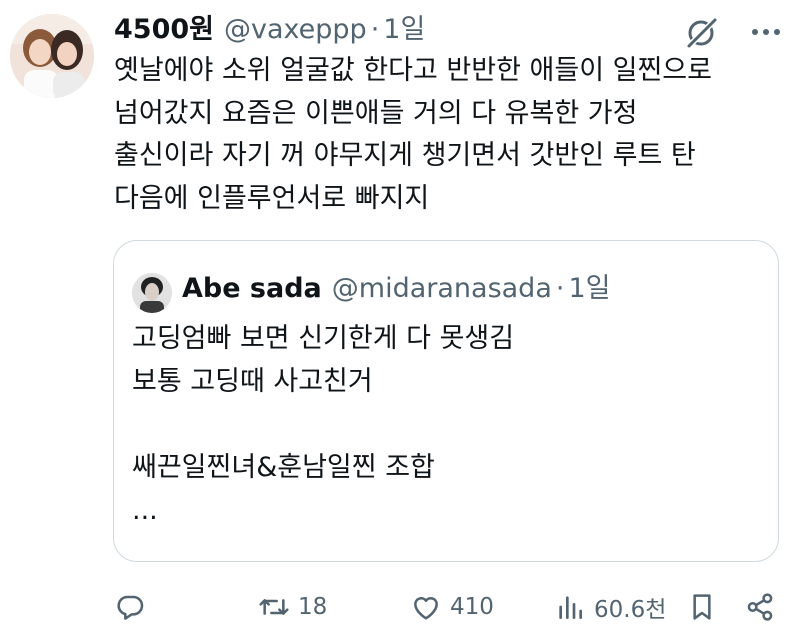 Image resolution: width=800 pixels, height=640 pixels. What do you see at coordinates (252, 288) in the screenshot?
I see `quote-author-name: Abe sada` at bounding box center [252, 288].